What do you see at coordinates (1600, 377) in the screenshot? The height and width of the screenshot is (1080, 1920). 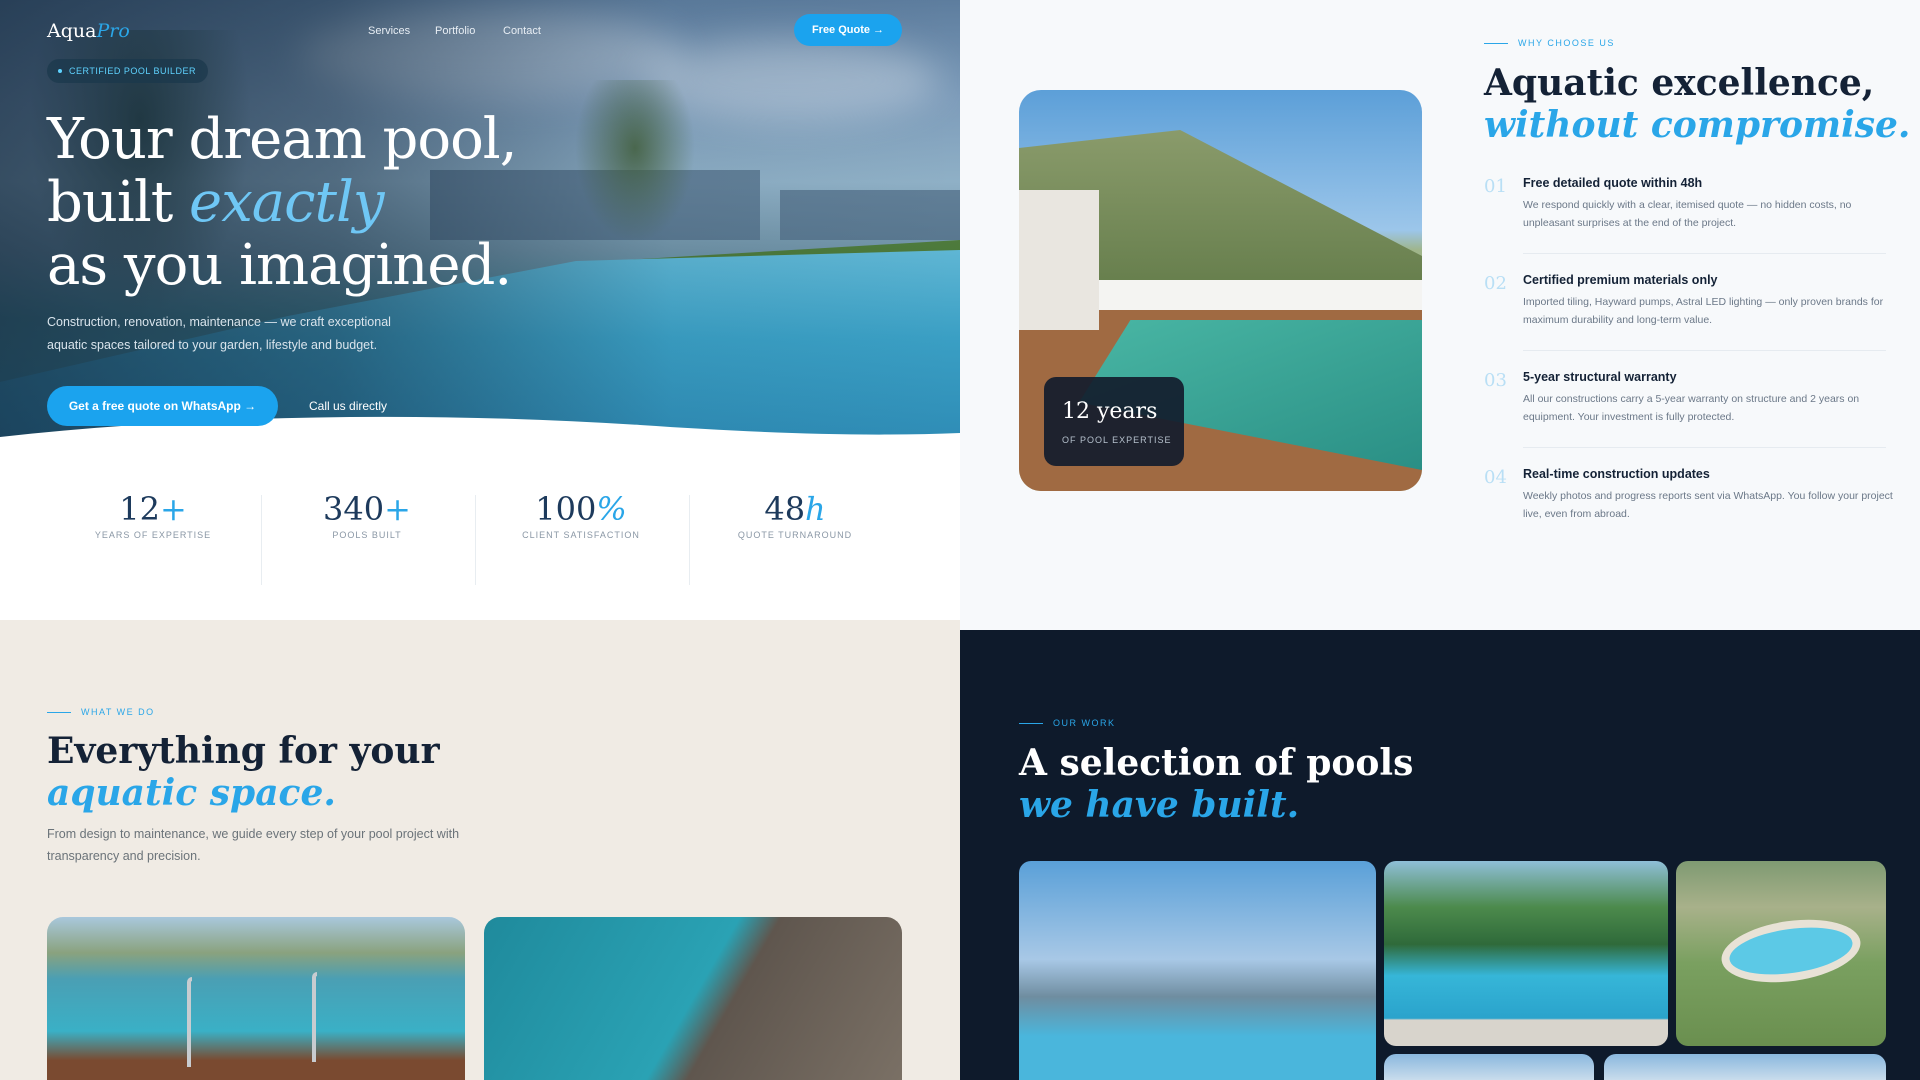 I see `feature-title: 5-year structural warranty` at bounding box center [1600, 377].